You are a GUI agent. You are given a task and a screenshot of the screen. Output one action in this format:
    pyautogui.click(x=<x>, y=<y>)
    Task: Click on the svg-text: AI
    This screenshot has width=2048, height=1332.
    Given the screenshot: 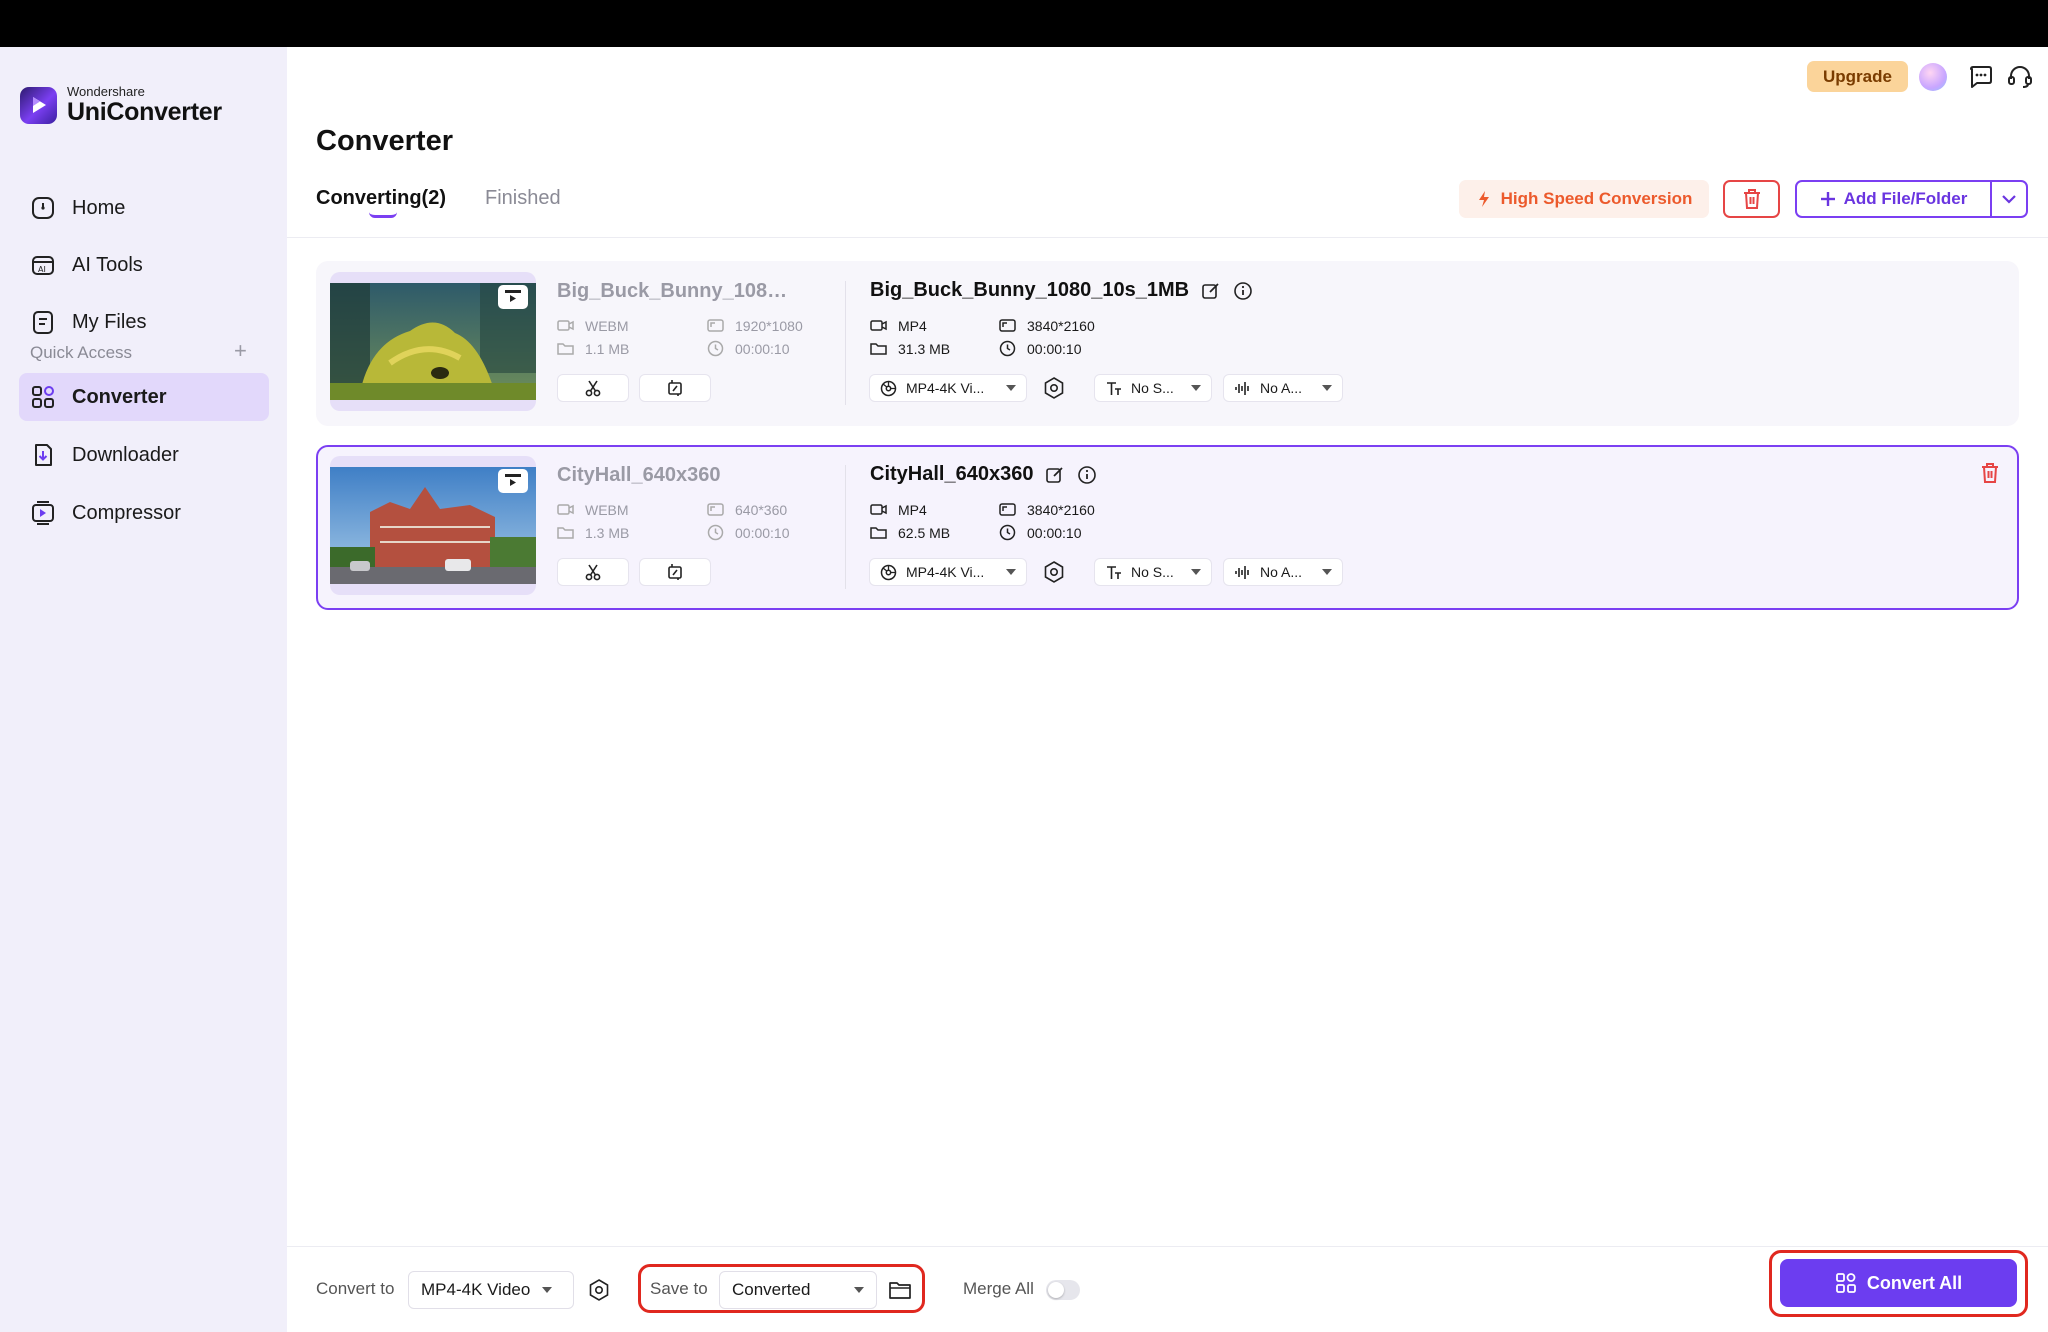 What is the action you would take?
    pyautogui.click(x=42, y=269)
    